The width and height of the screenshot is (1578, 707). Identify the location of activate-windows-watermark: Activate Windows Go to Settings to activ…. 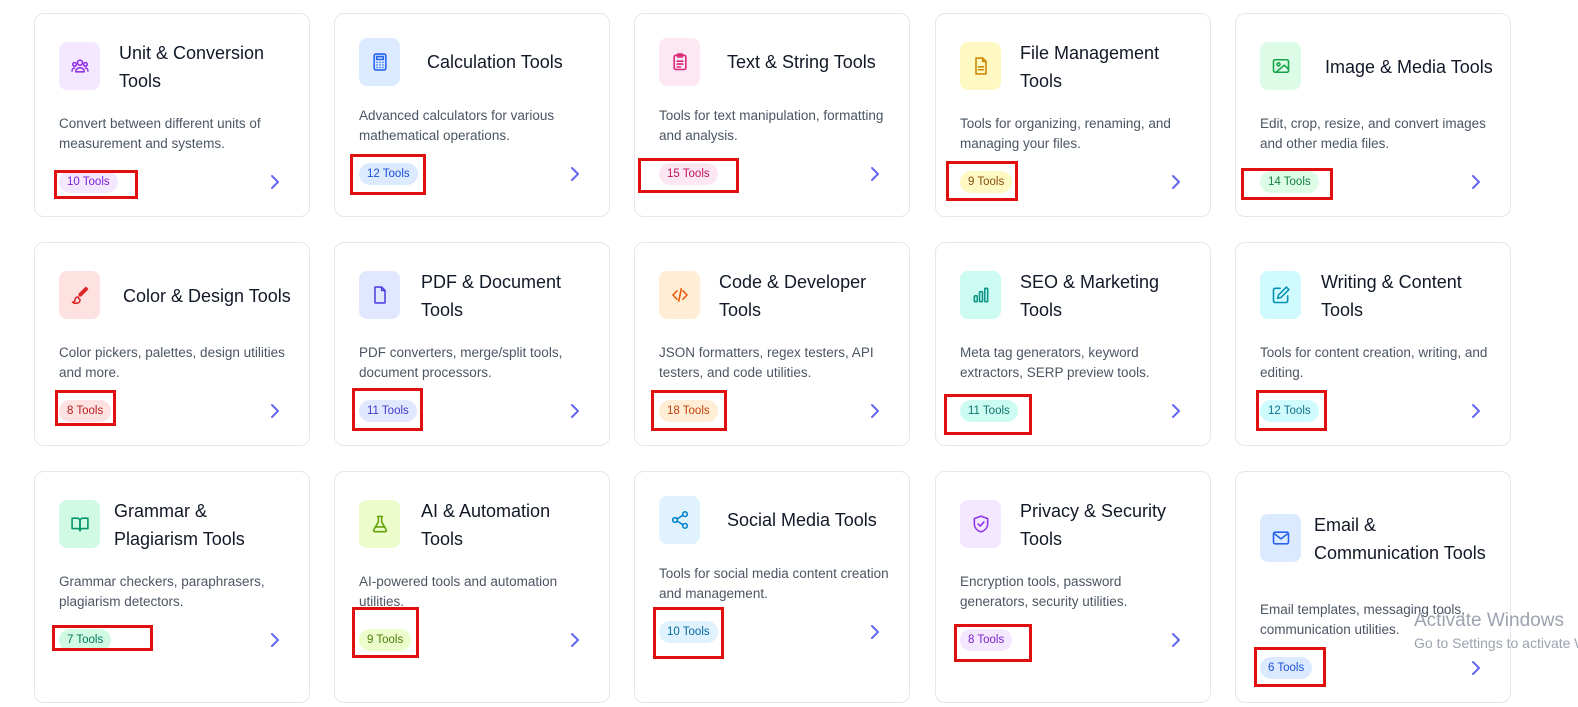
(1496, 630).